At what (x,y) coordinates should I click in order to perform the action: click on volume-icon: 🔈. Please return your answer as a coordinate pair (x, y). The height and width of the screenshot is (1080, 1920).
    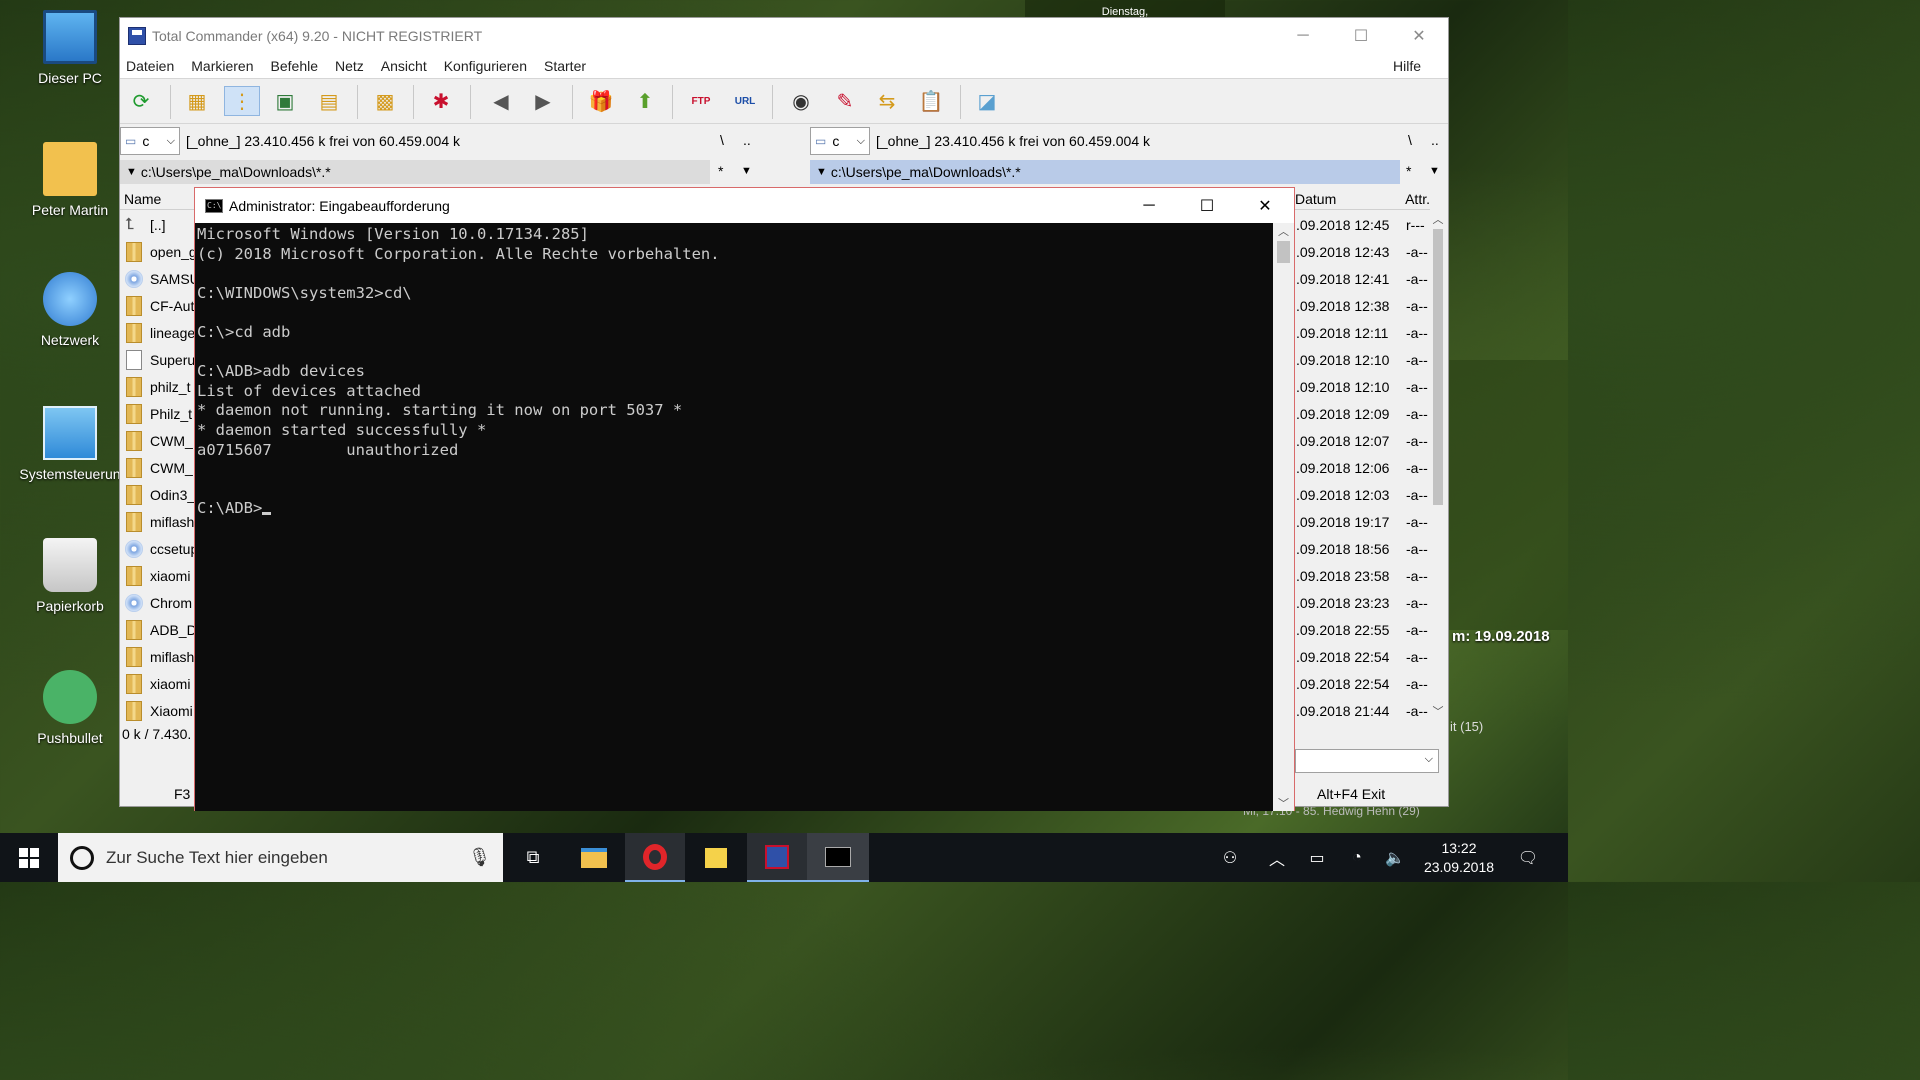
    Looking at the image, I should click on (1395, 857).